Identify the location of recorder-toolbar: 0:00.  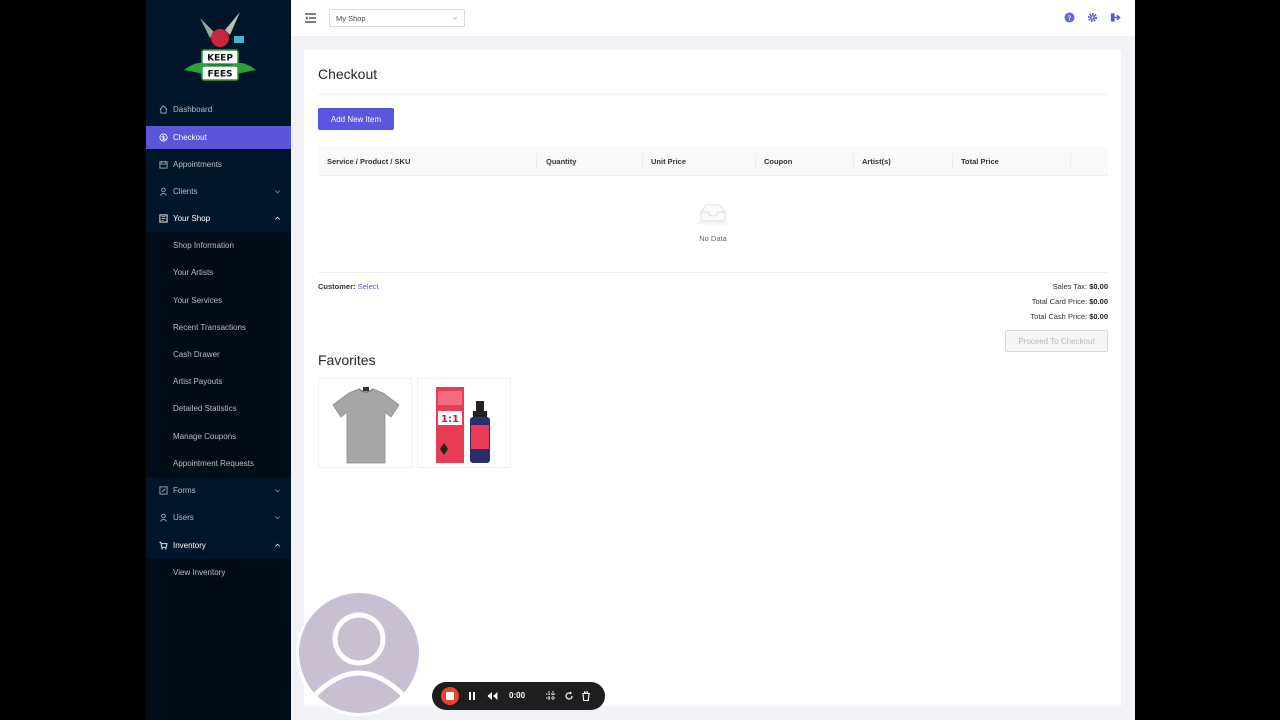
(518, 696).